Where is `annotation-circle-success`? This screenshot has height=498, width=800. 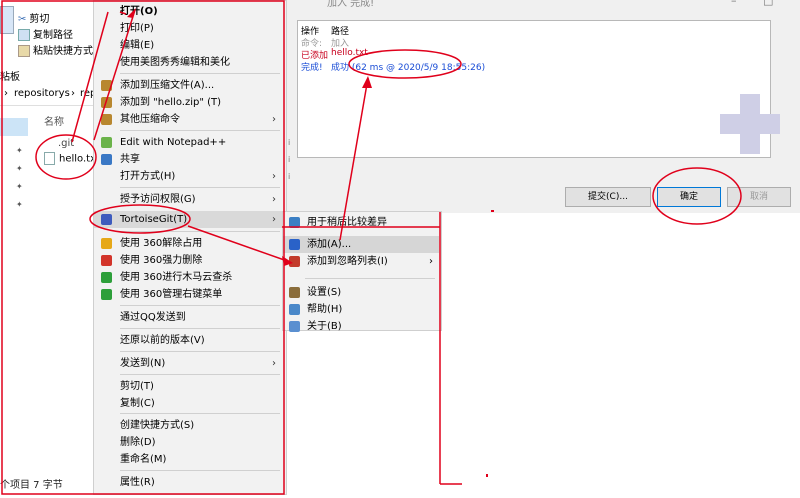 annotation-circle-success is located at coordinates (405, 64).